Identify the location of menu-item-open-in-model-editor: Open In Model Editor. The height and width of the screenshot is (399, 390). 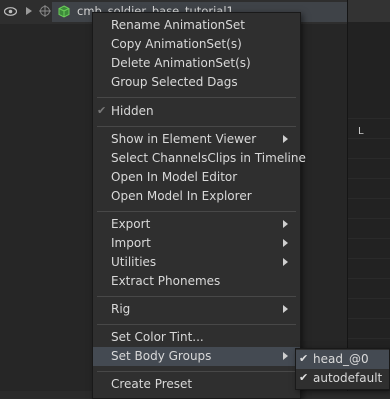
(196, 177).